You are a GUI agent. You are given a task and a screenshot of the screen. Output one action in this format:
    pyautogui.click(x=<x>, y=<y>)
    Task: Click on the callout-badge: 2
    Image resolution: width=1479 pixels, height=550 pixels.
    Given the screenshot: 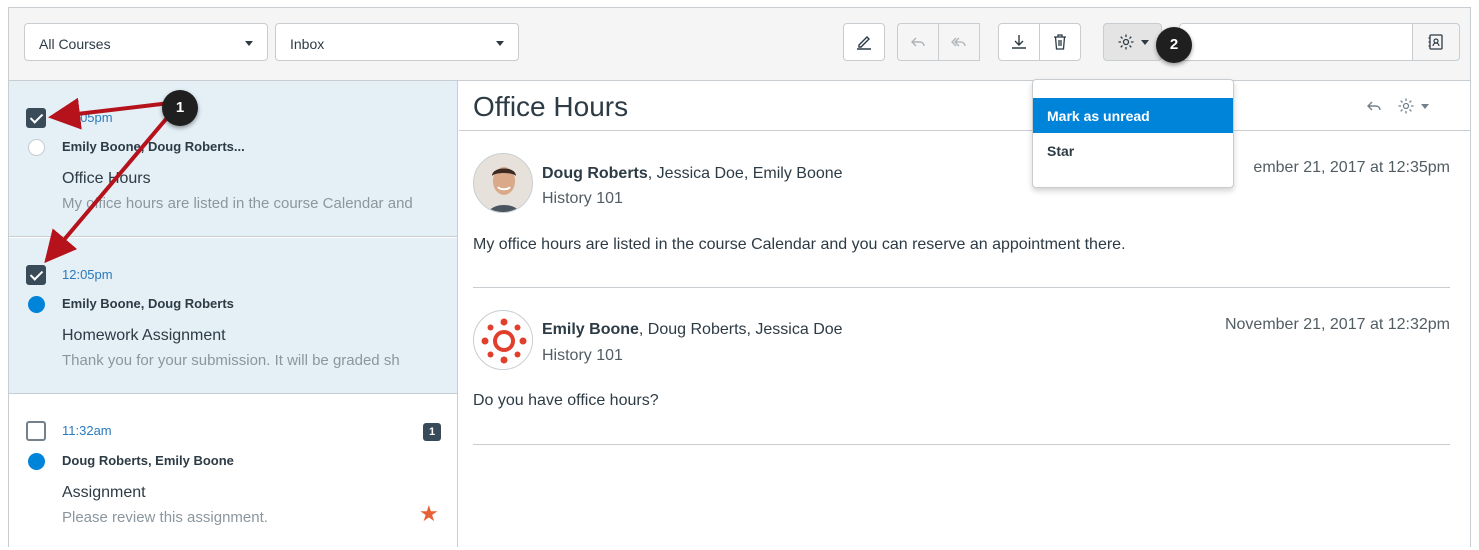 What is the action you would take?
    pyautogui.click(x=1174, y=45)
    